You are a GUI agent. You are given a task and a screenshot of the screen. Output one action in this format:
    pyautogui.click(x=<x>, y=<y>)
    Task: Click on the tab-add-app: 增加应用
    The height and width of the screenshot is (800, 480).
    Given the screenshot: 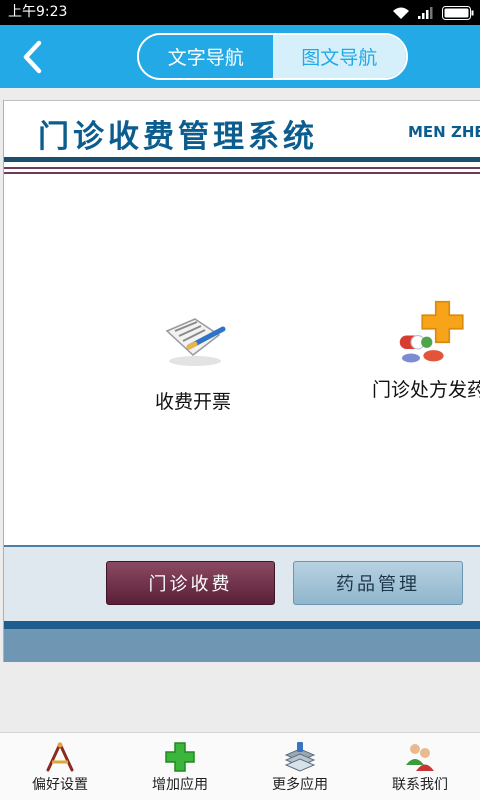 What is the action you would take?
    pyautogui.click(x=180, y=766)
    